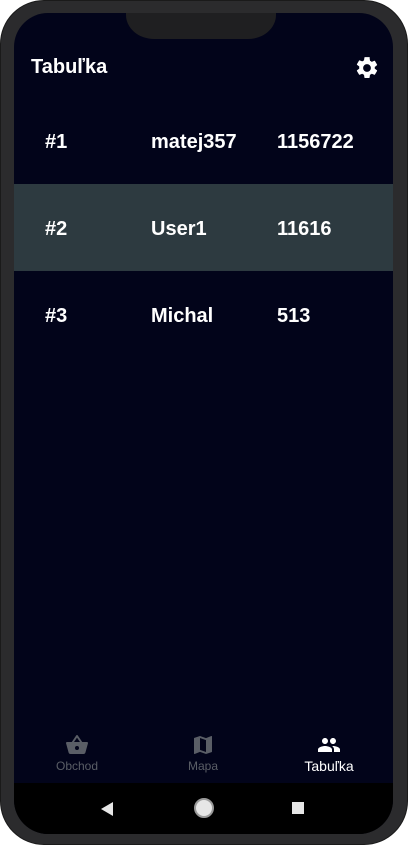 This screenshot has width=408, height=845. I want to click on gear-icon, so click(367, 67).